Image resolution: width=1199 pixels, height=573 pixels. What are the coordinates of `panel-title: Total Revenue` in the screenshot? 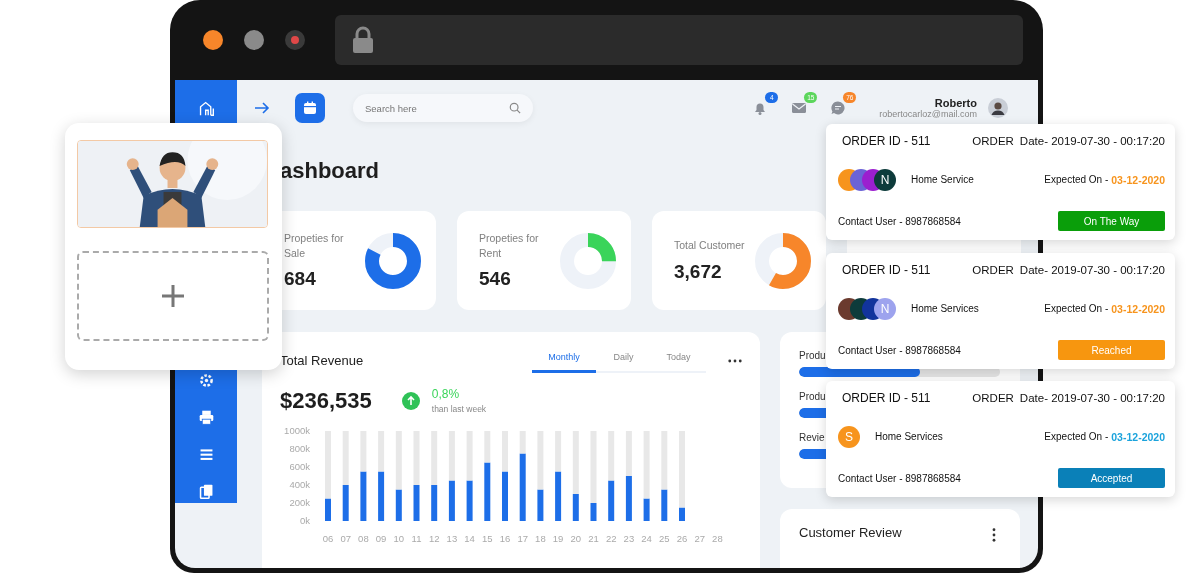 It's located at (322, 360).